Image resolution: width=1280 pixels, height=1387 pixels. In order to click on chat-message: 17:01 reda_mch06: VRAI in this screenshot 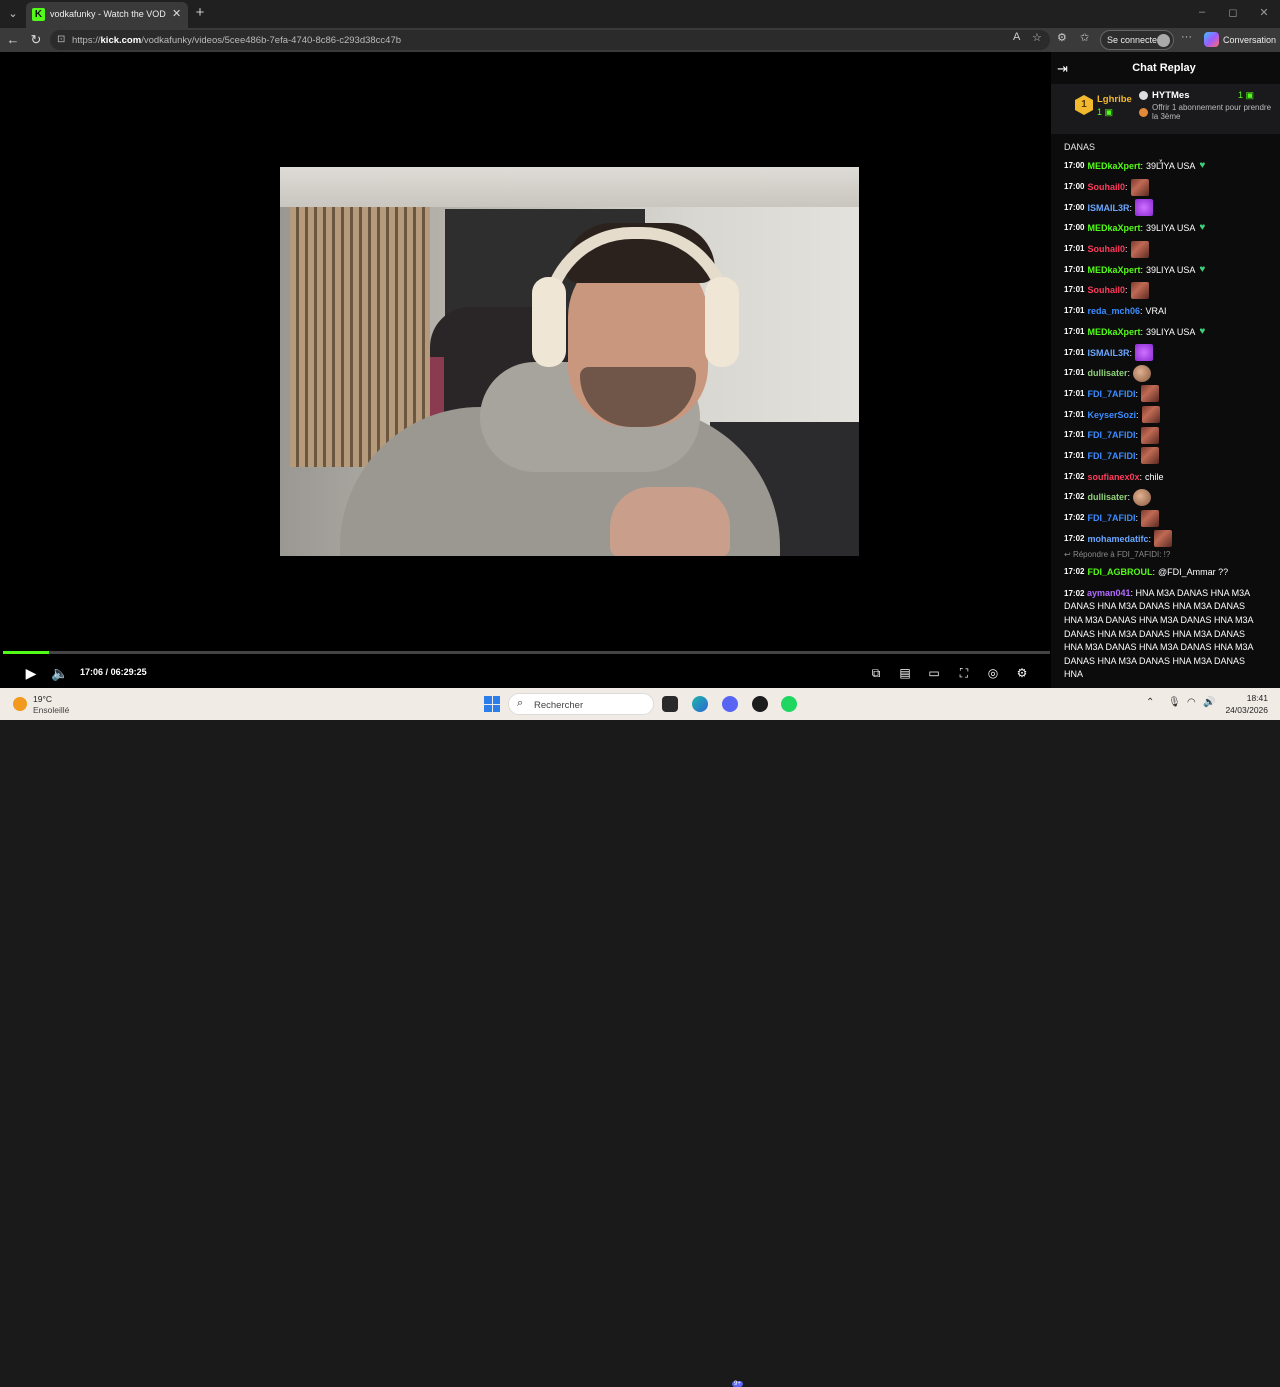, I will do `click(1169, 311)`.